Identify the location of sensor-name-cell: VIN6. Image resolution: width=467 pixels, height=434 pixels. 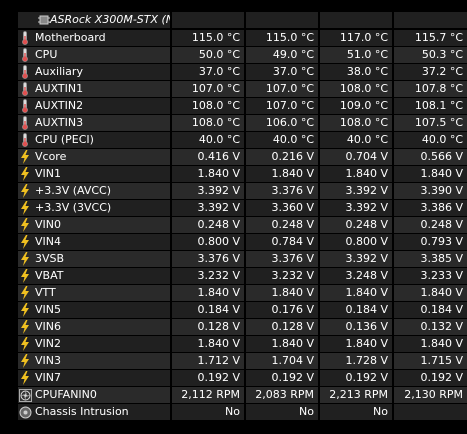
(94, 327).